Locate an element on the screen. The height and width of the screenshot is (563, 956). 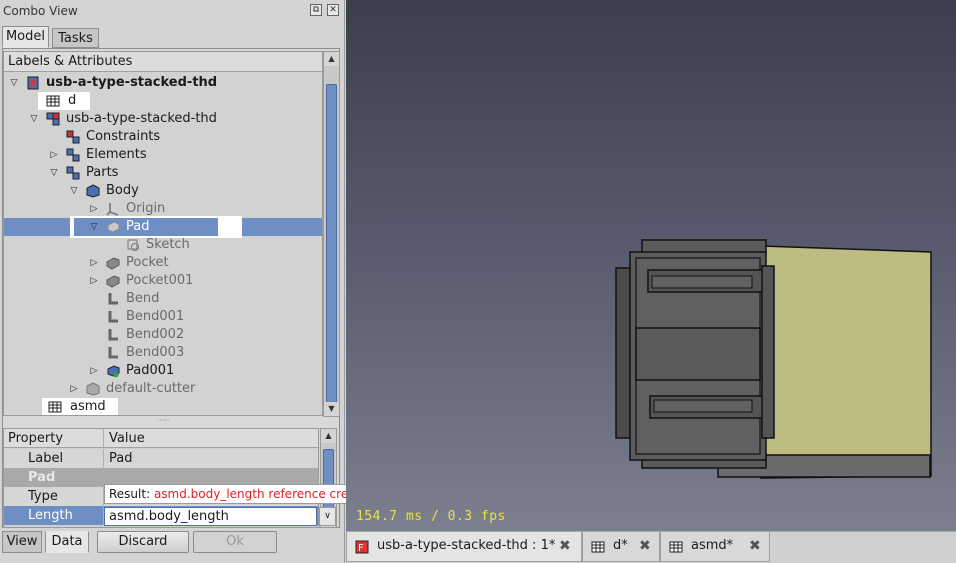
elements-icon is located at coordinates (73, 155).